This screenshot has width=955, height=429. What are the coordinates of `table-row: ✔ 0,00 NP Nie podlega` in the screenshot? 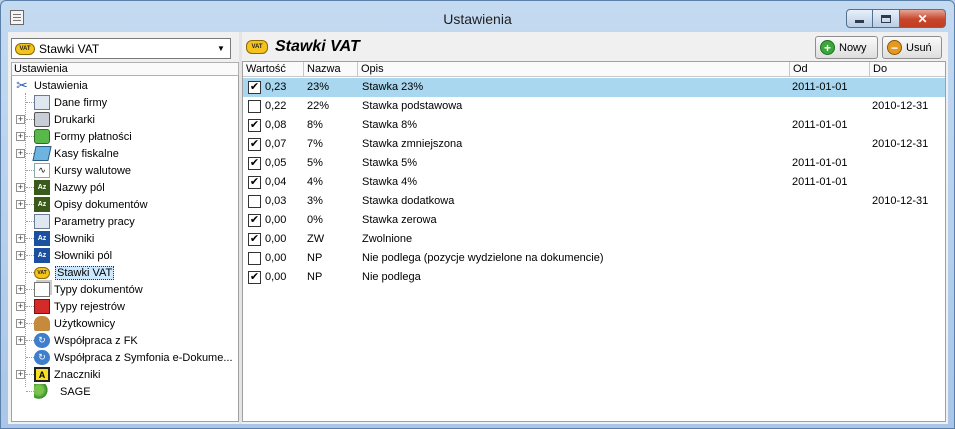 It's located at (594, 277).